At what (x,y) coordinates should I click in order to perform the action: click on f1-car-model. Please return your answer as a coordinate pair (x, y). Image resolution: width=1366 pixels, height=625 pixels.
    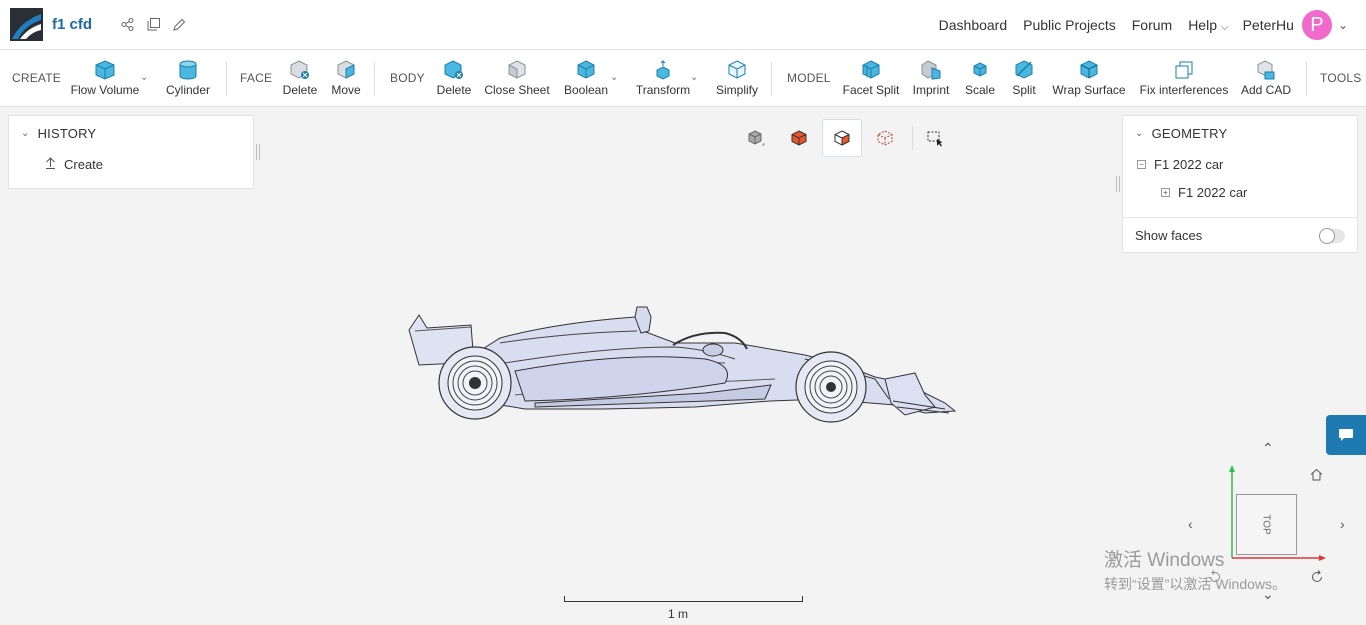
    Looking at the image, I should click on (683, 365).